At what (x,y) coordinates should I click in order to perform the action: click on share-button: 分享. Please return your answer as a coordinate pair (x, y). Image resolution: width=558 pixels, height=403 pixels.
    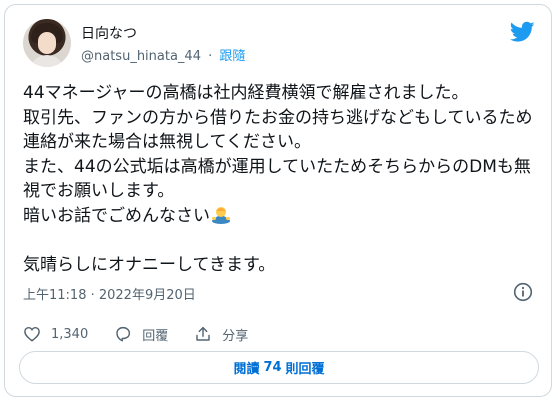
    Looking at the image, I should click on (221, 334).